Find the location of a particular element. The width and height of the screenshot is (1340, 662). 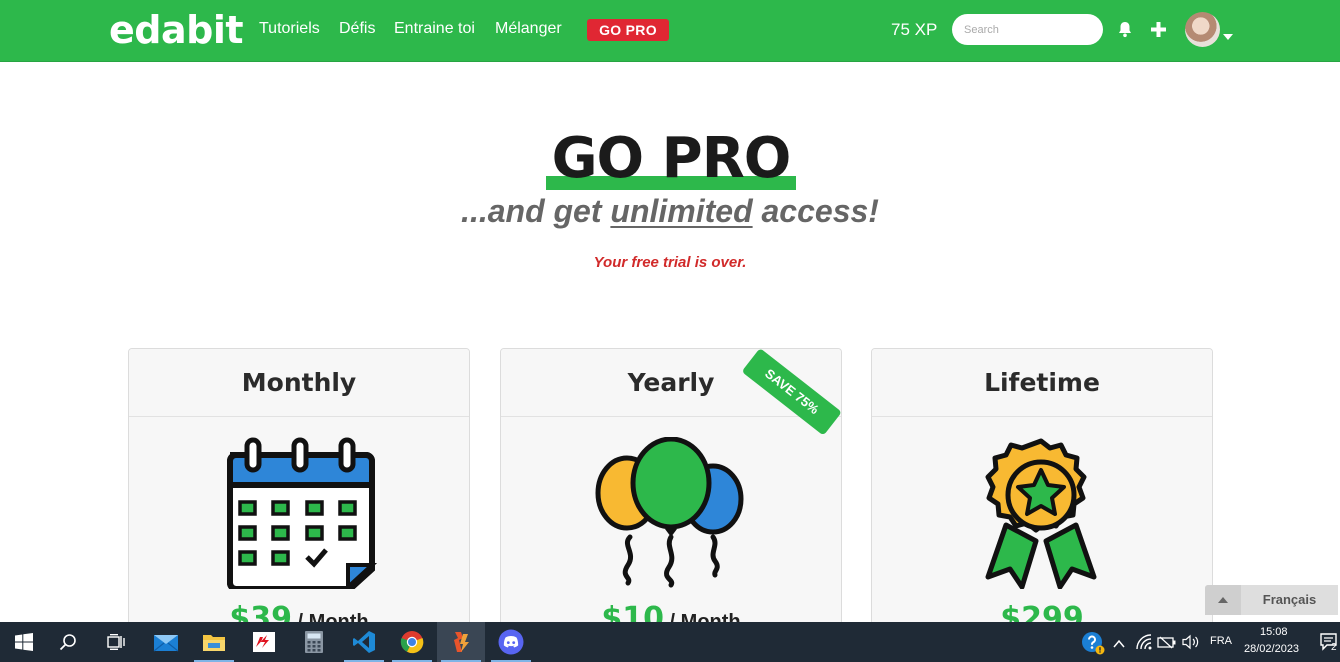

plan-body: $299 is located at coordinates (1042, 532).